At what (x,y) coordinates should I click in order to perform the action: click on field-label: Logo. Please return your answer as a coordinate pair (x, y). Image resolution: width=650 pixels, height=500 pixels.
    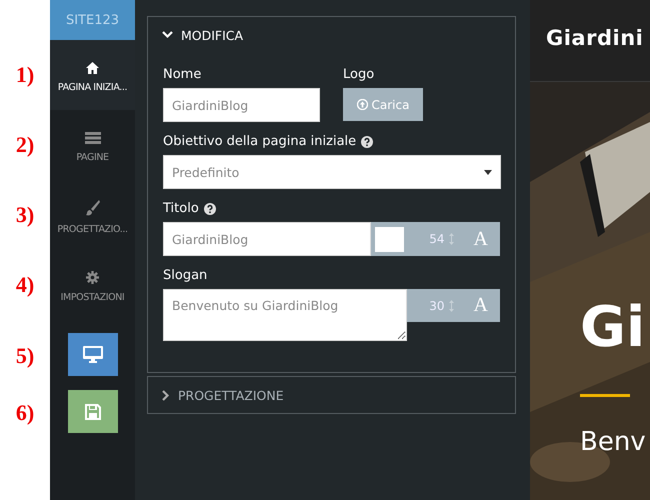
    Looking at the image, I should click on (358, 74).